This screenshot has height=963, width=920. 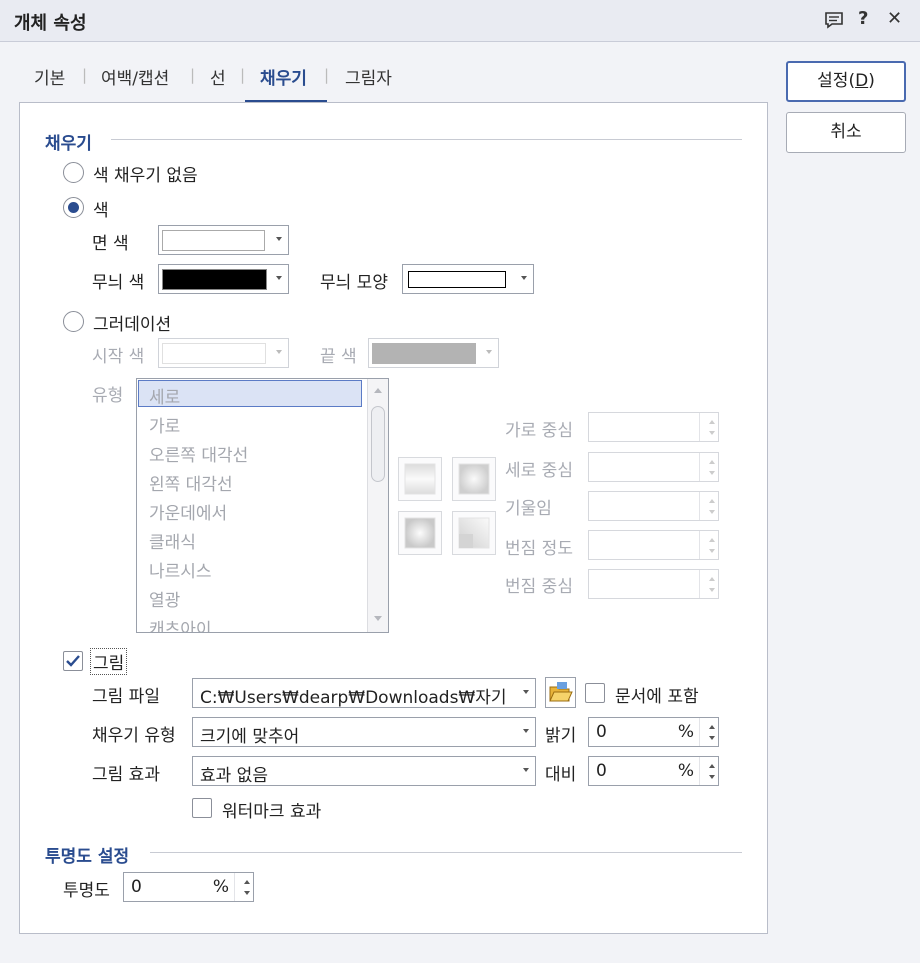 What do you see at coordinates (234, 776) in the screenshot?
I see `picture-effect-value: 효과 없음` at bounding box center [234, 776].